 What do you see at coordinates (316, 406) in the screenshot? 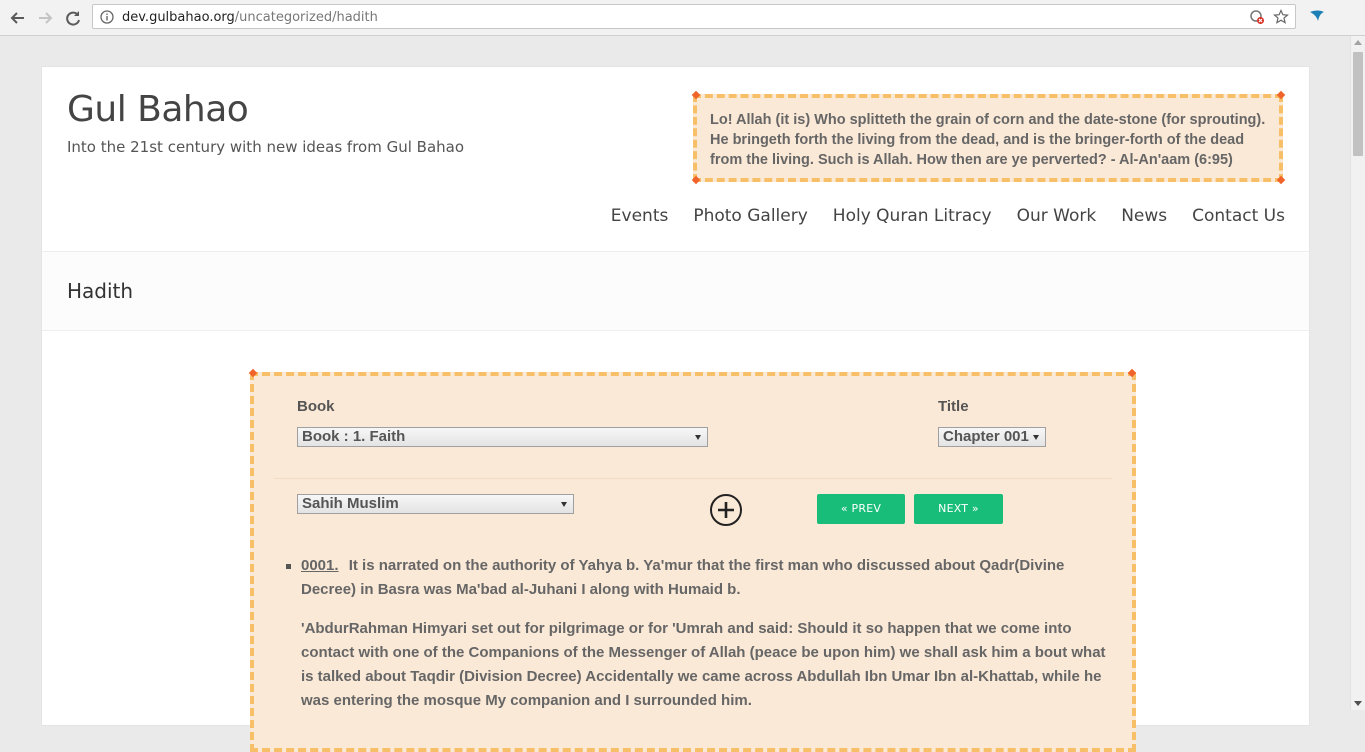
I see `book-label: Book` at bounding box center [316, 406].